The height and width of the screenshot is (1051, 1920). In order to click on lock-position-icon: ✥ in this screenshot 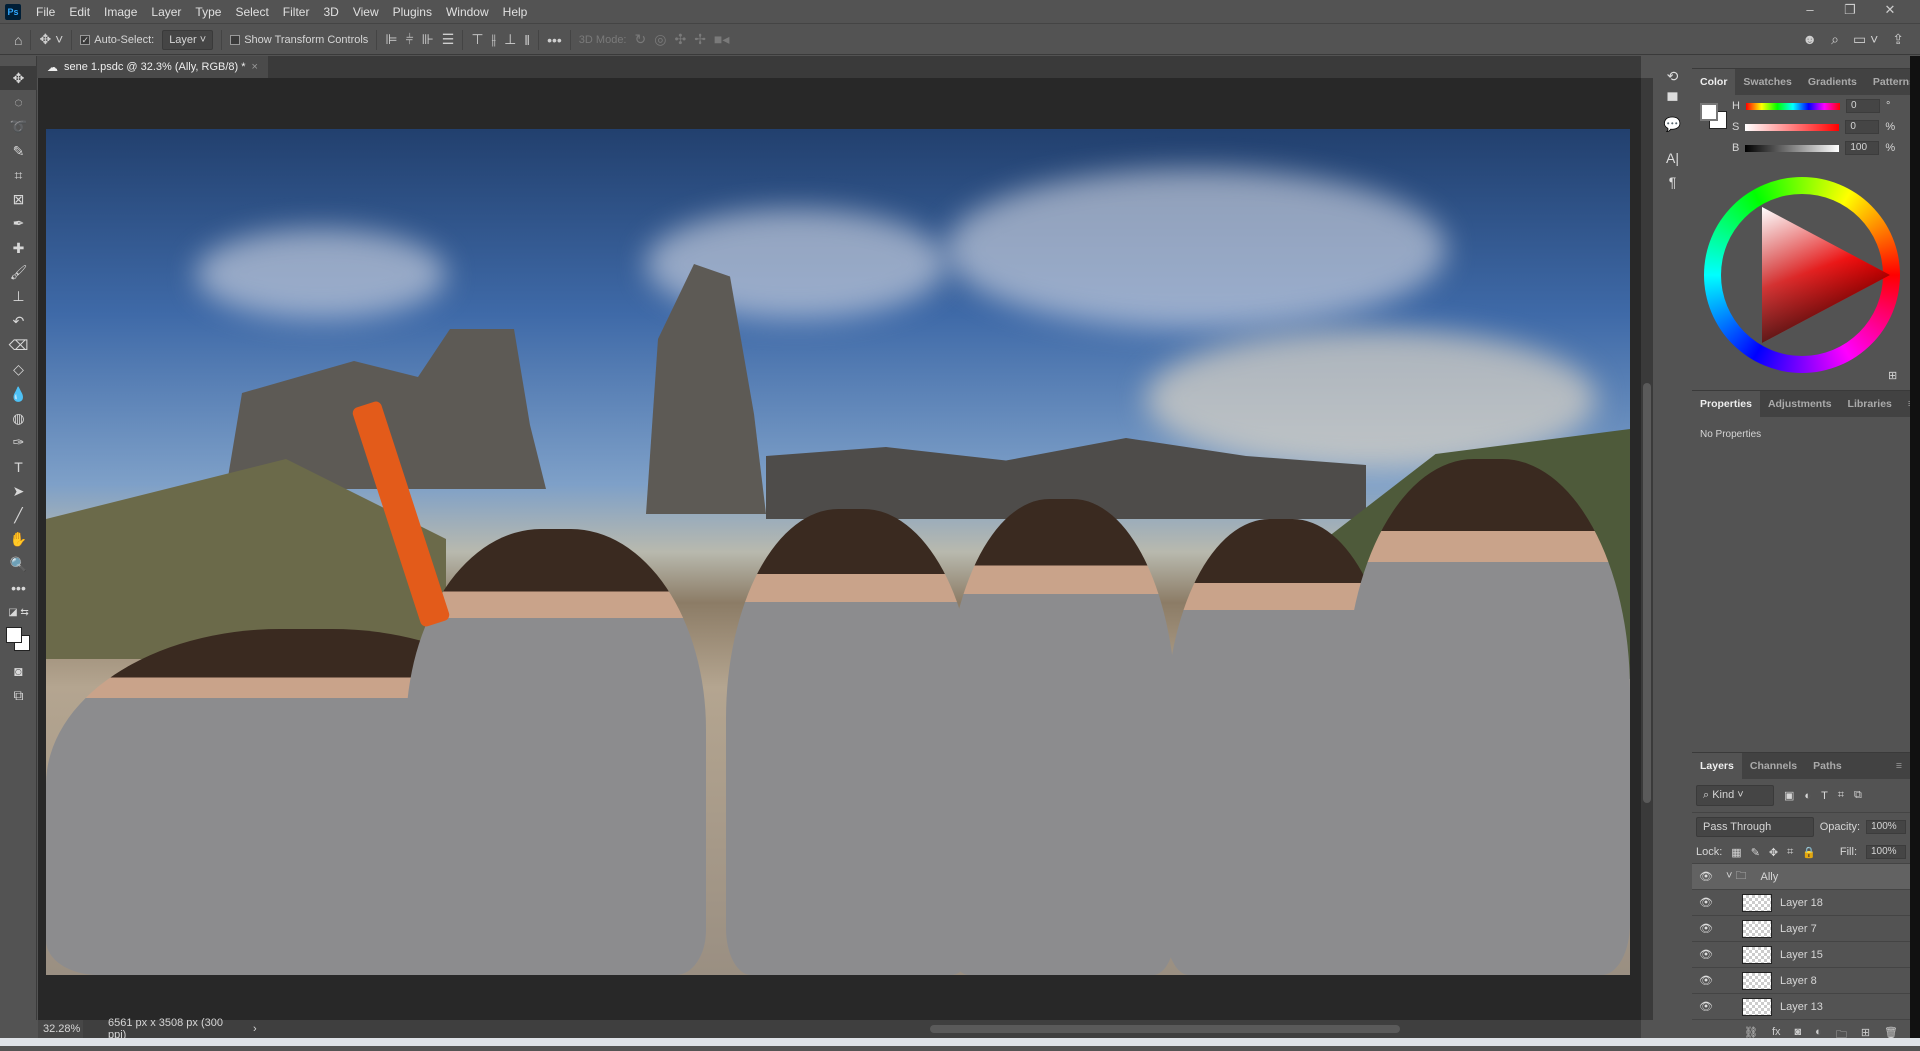, I will do `click(1773, 852)`.